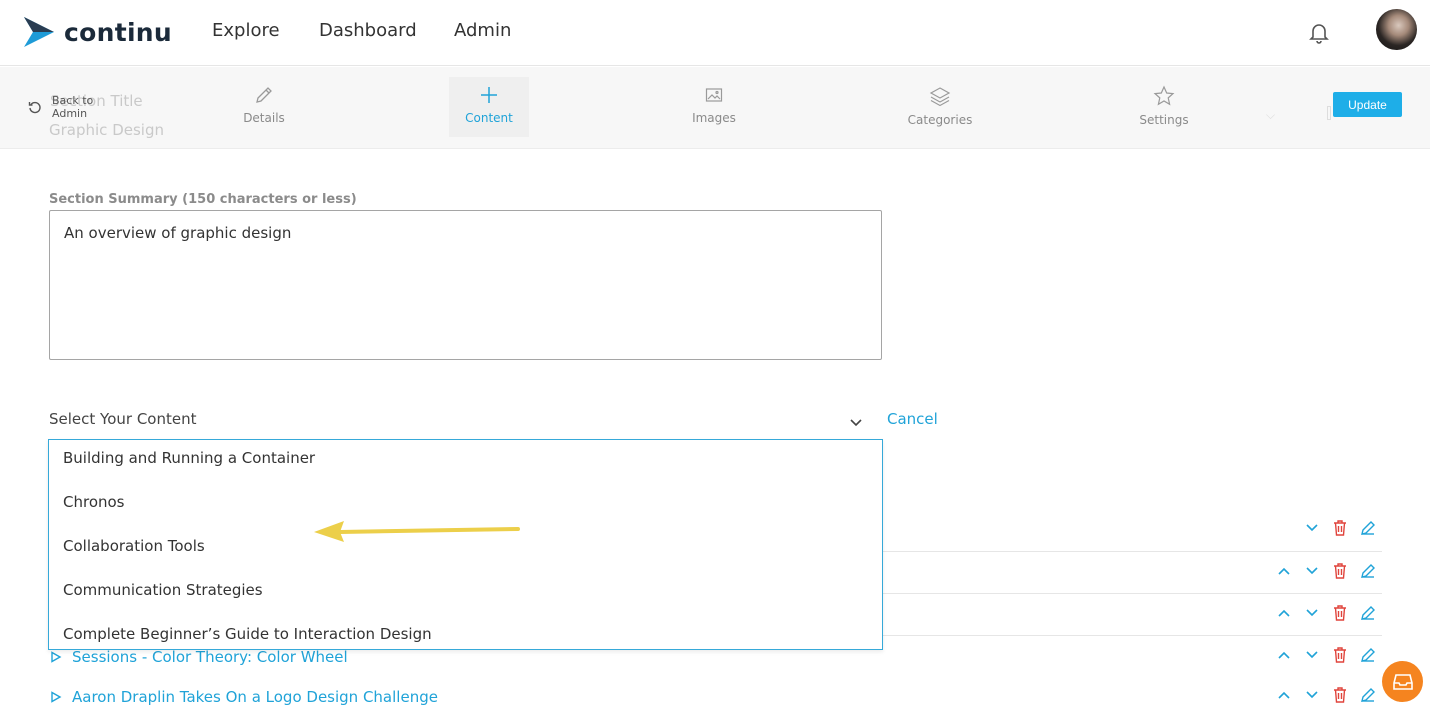 Image resolution: width=1430 pixels, height=706 pixels. Describe the element at coordinates (489, 107) in the screenshot. I see `tab-content: Content` at that location.